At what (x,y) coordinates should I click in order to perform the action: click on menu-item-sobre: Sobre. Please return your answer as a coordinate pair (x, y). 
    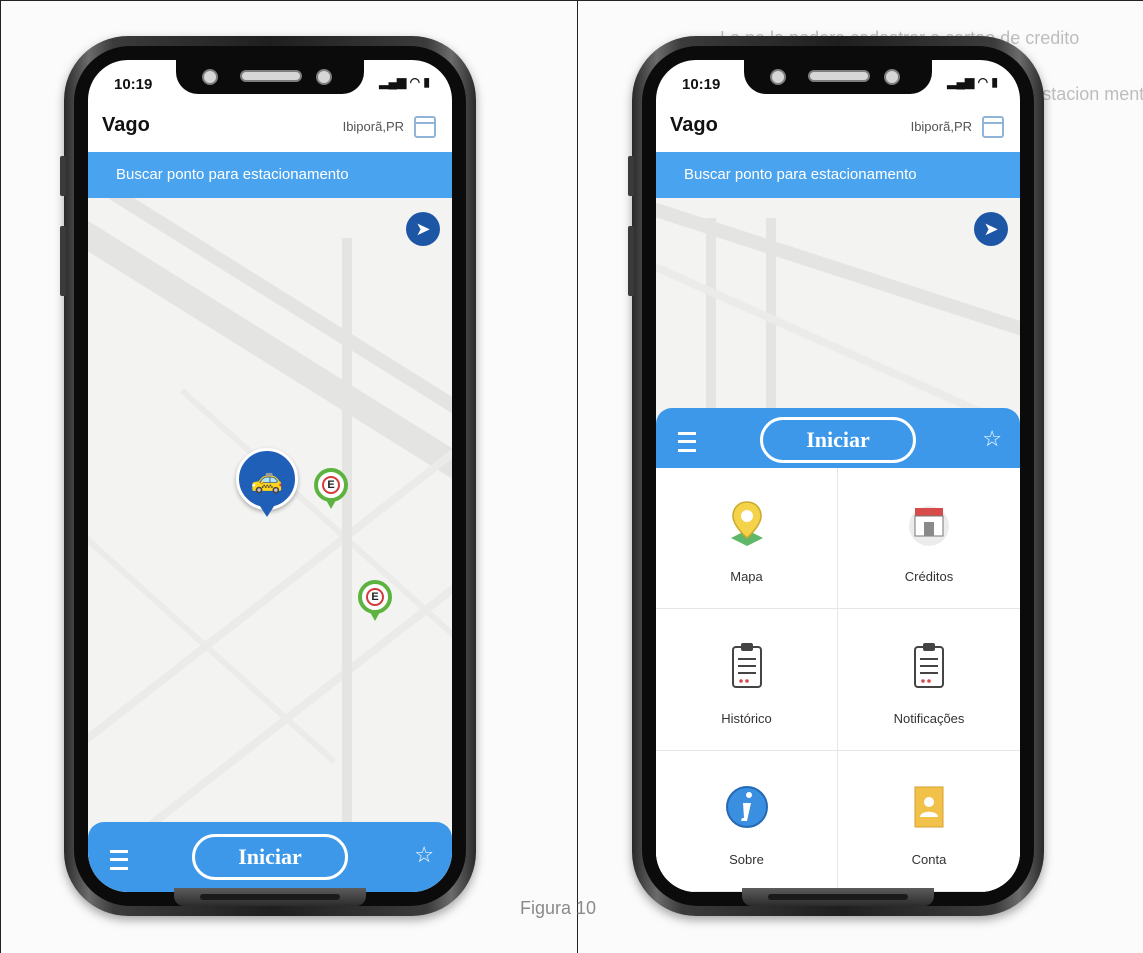
    Looking at the image, I should click on (747, 821).